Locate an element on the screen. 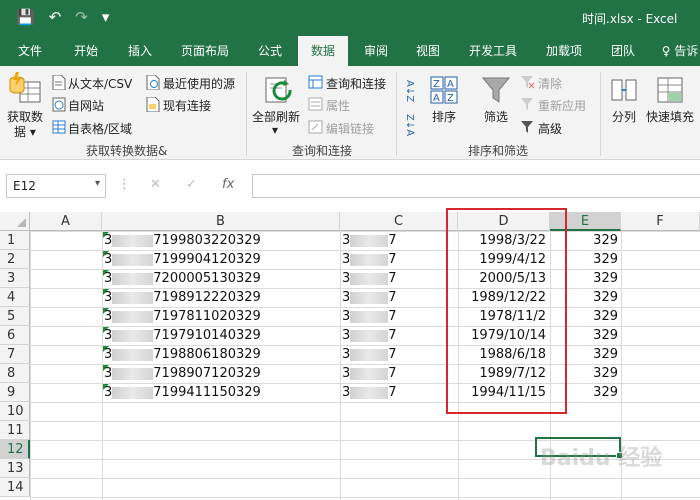 This screenshot has height=500, width=700. row-header-6: 6 is located at coordinates (15, 335).